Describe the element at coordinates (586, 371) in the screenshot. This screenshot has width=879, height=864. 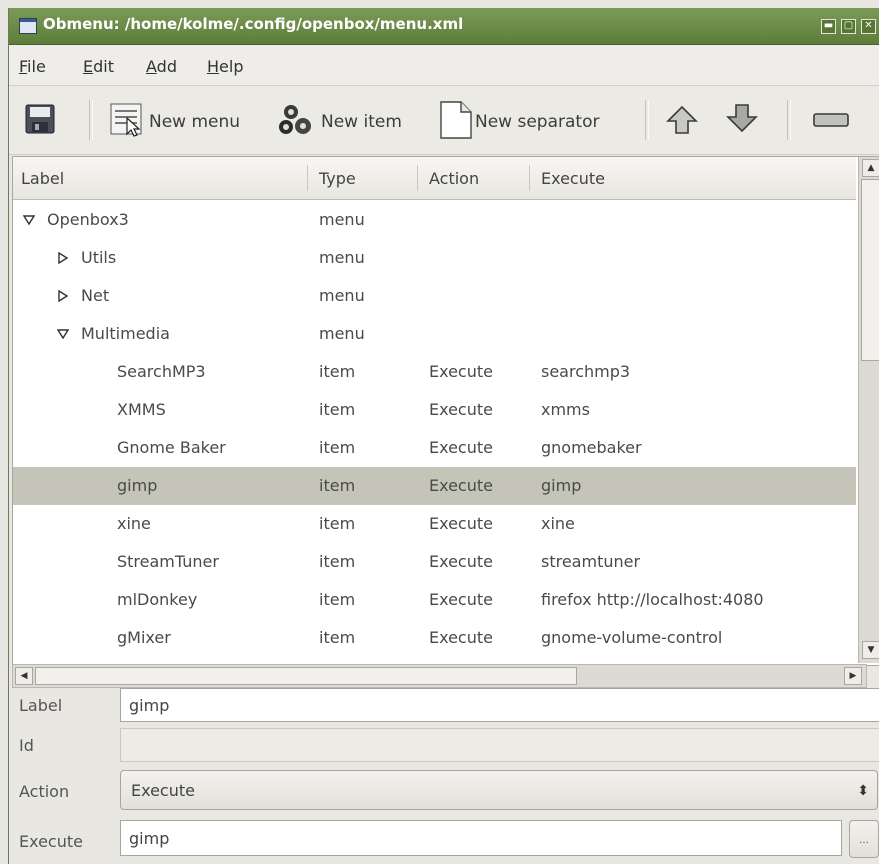
I see `cell-execute: searchmp3` at that location.